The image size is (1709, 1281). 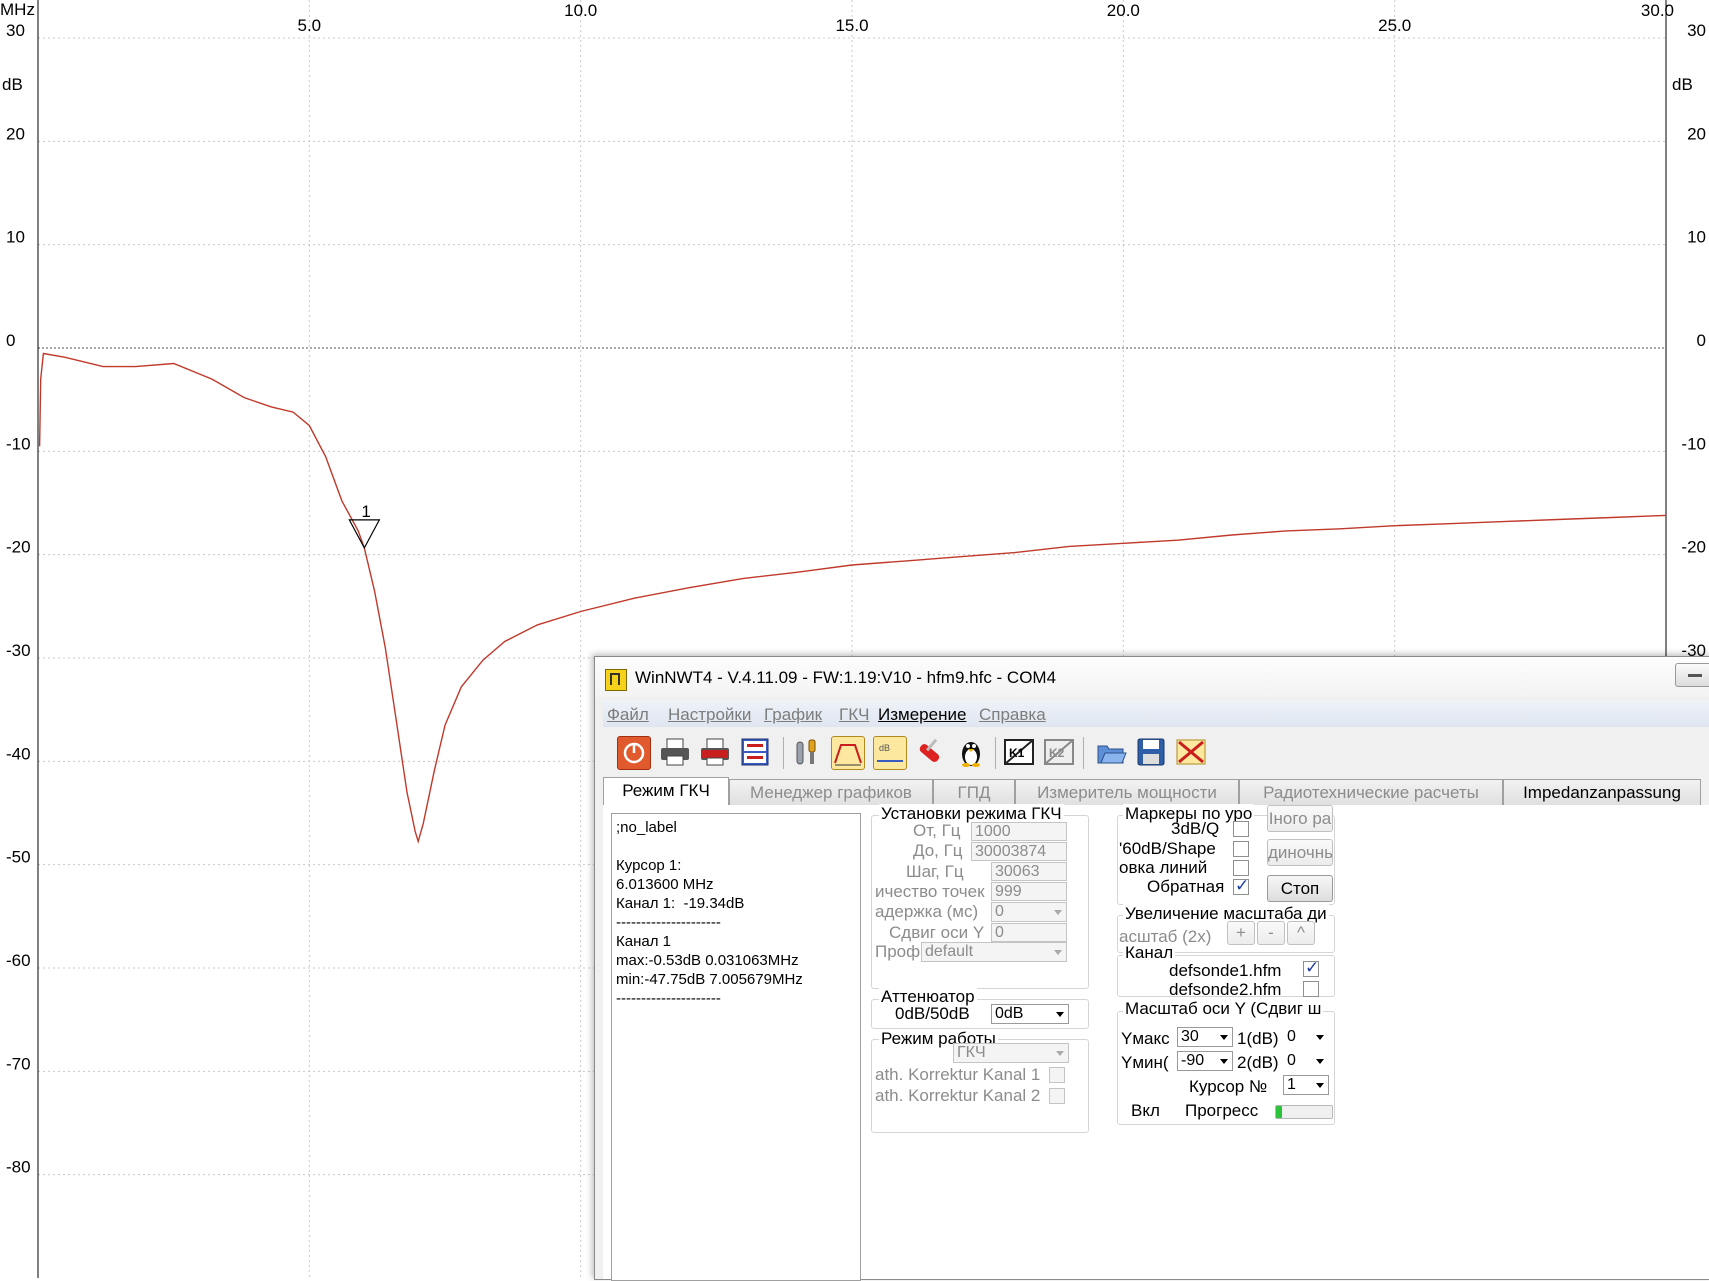 What do you see at coordinates (938, 850) in the screenshot?
I see `to-label: До, Гц` at bounding box center [938, 850].